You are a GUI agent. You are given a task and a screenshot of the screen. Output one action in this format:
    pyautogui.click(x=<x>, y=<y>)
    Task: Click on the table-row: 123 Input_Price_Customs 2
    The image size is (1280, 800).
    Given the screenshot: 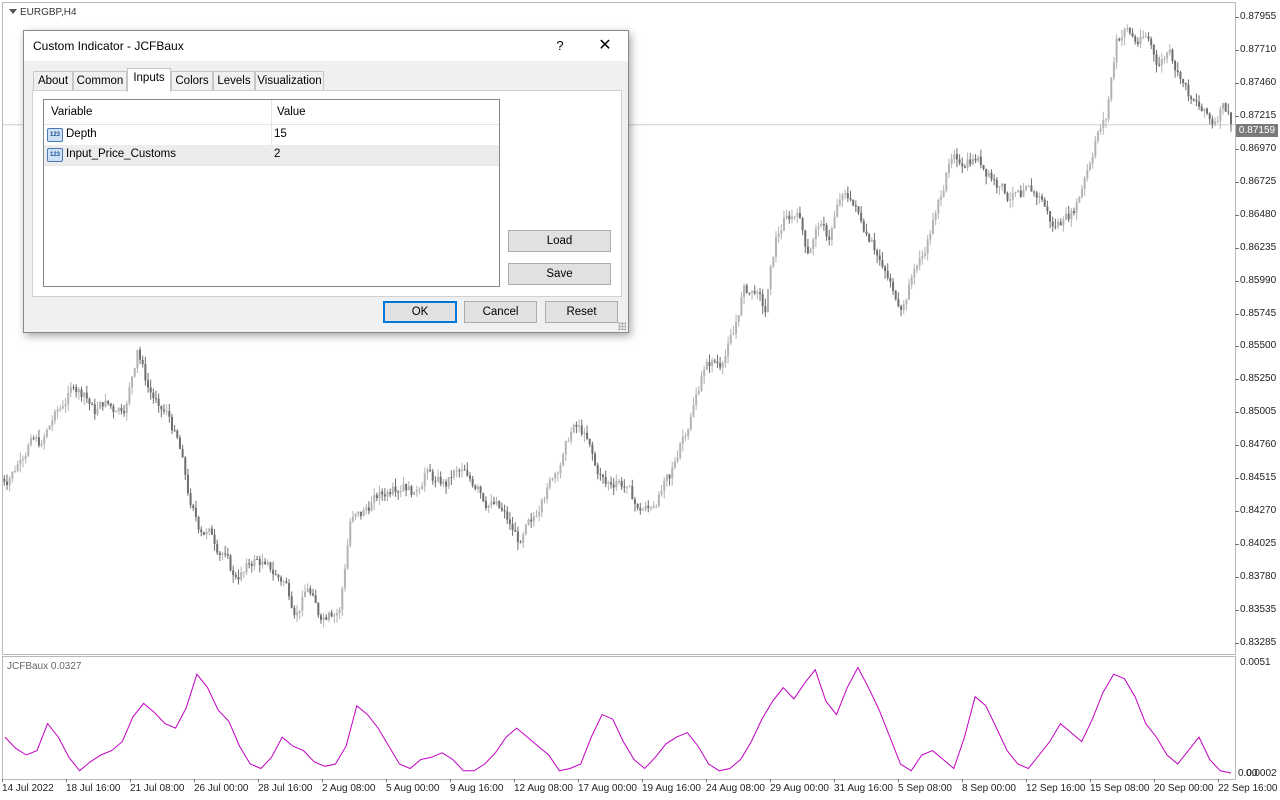 What is the action you would take?
    pyautogui.click(x=271, y=155)
    